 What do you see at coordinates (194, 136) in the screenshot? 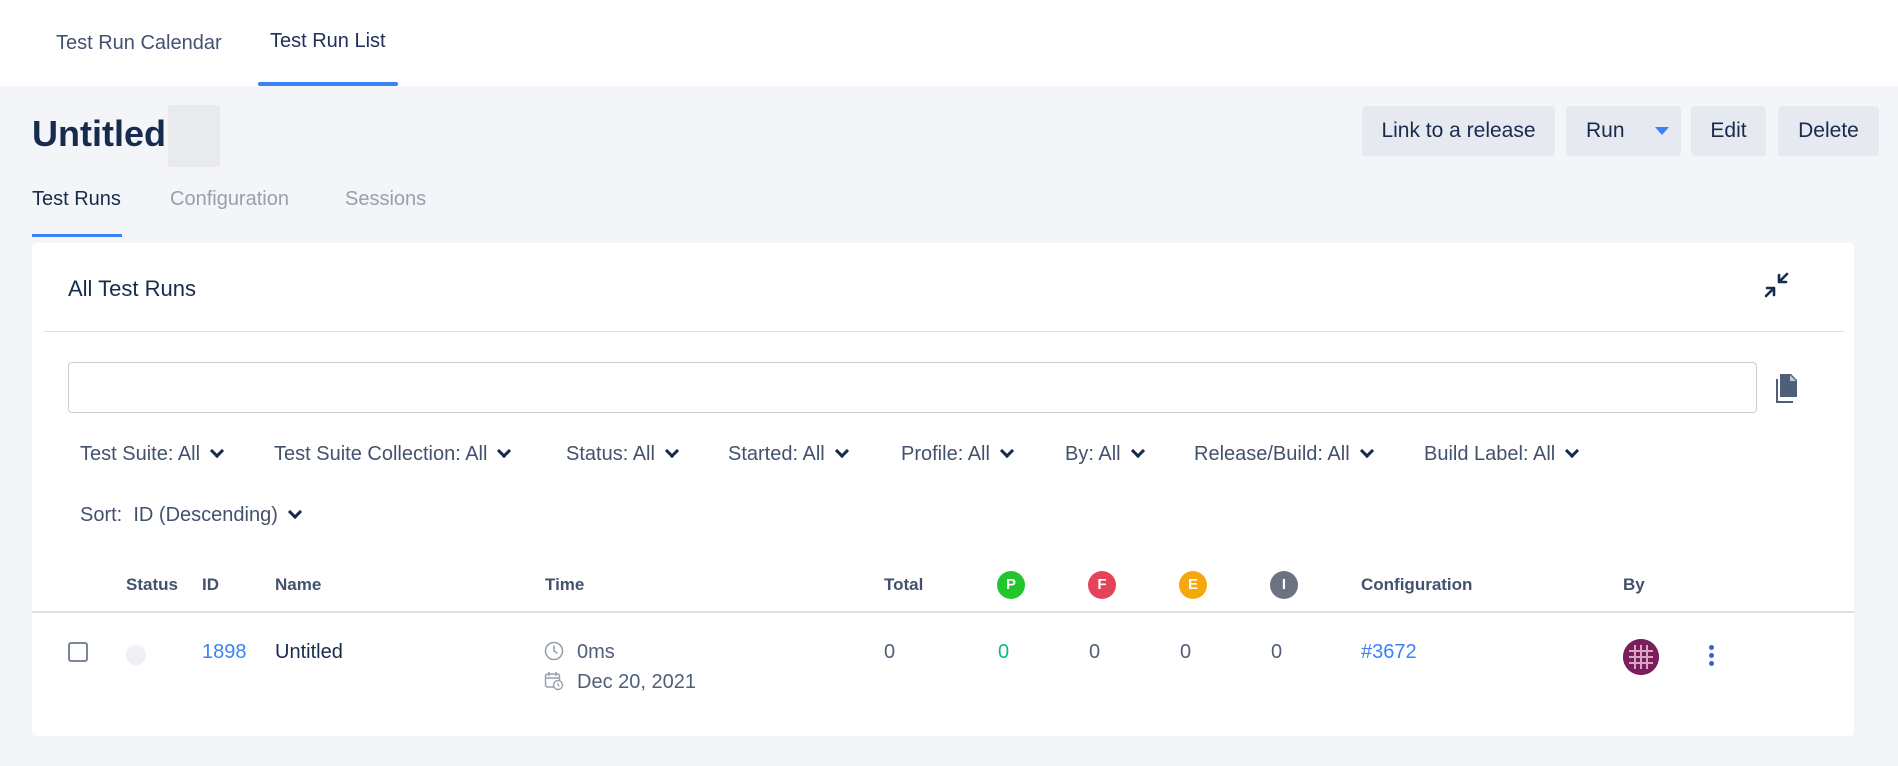
I see `title-thumbnail` at bounding box center [194, 136].